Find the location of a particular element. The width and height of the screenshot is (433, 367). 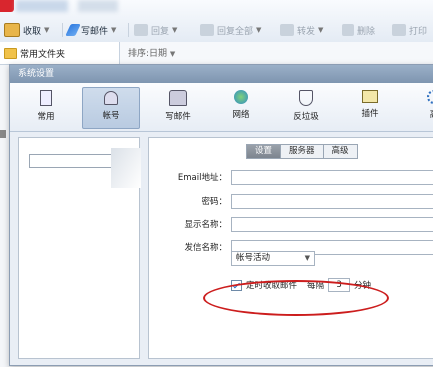

receive-label: 收取 is located at coordinates (32, 31).